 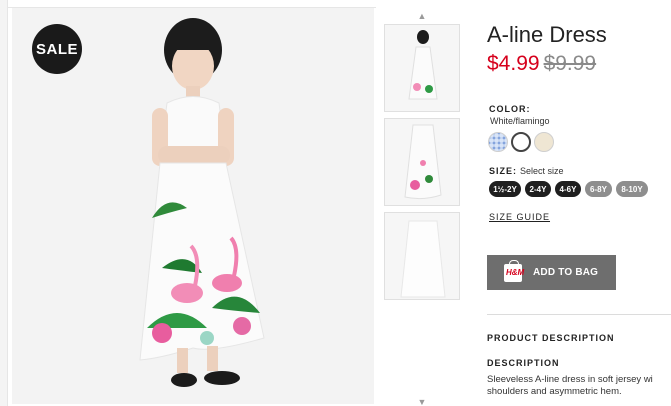 I want to click on section-divider, so click(x=579, y=314).